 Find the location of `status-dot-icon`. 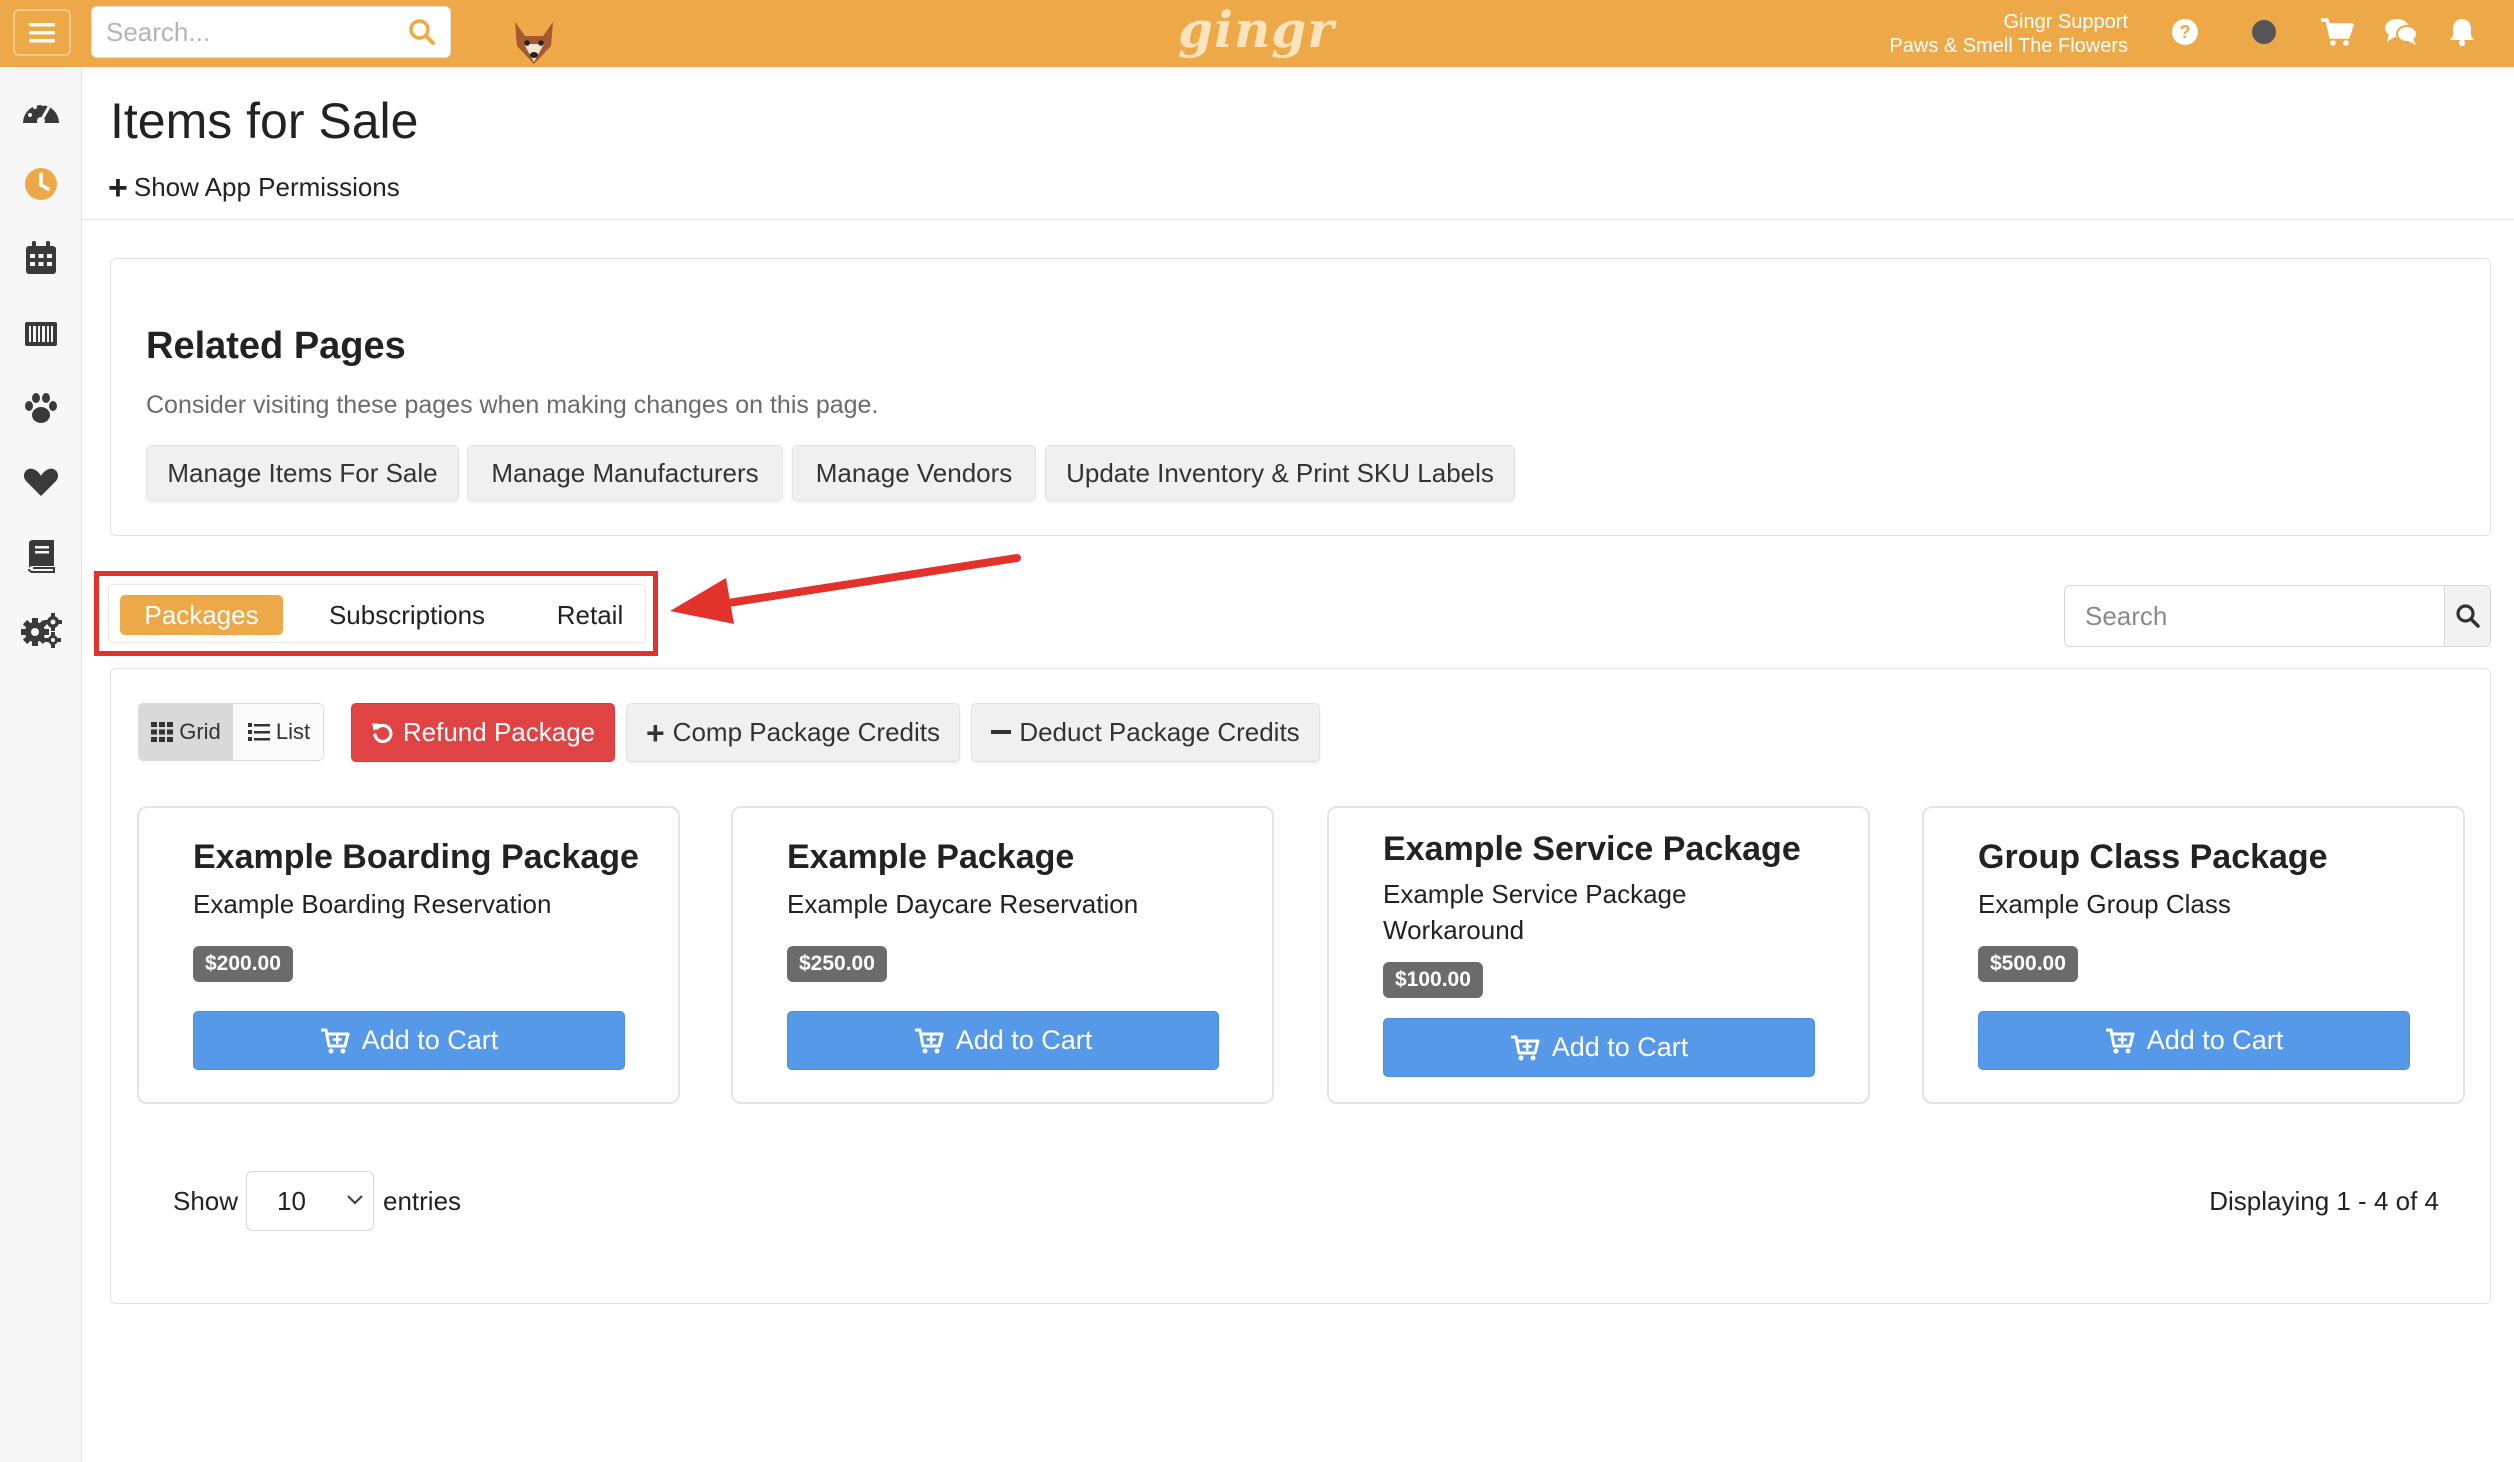

status-dot-icon is located at coordinates (2264, 32).